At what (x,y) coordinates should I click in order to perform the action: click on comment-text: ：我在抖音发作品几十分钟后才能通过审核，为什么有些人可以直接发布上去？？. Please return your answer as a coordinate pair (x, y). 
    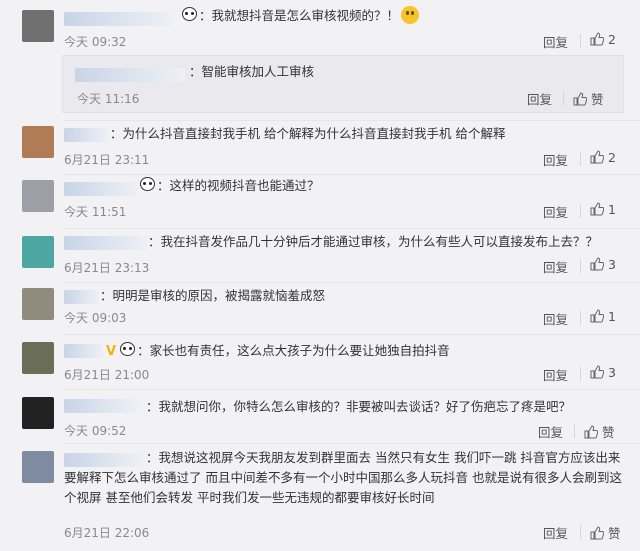
    Looking at the image, I should click on (373, 241).